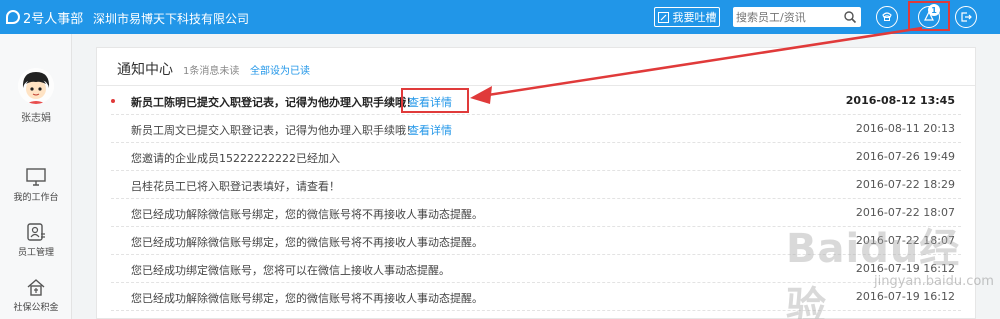 This screenshot has width=1000, height=319. What do you see at coordinates (36, 118) in the screenshot?
I see `user-name: 张志娟` at bounding box center [36, 118].